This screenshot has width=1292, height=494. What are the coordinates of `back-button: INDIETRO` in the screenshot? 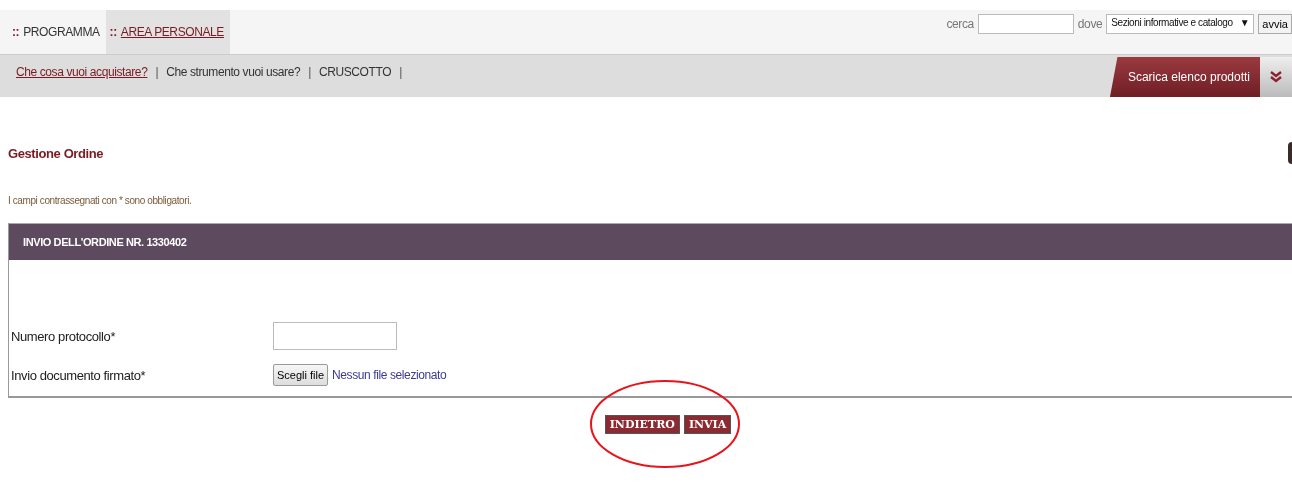 It's located at (642, 424).